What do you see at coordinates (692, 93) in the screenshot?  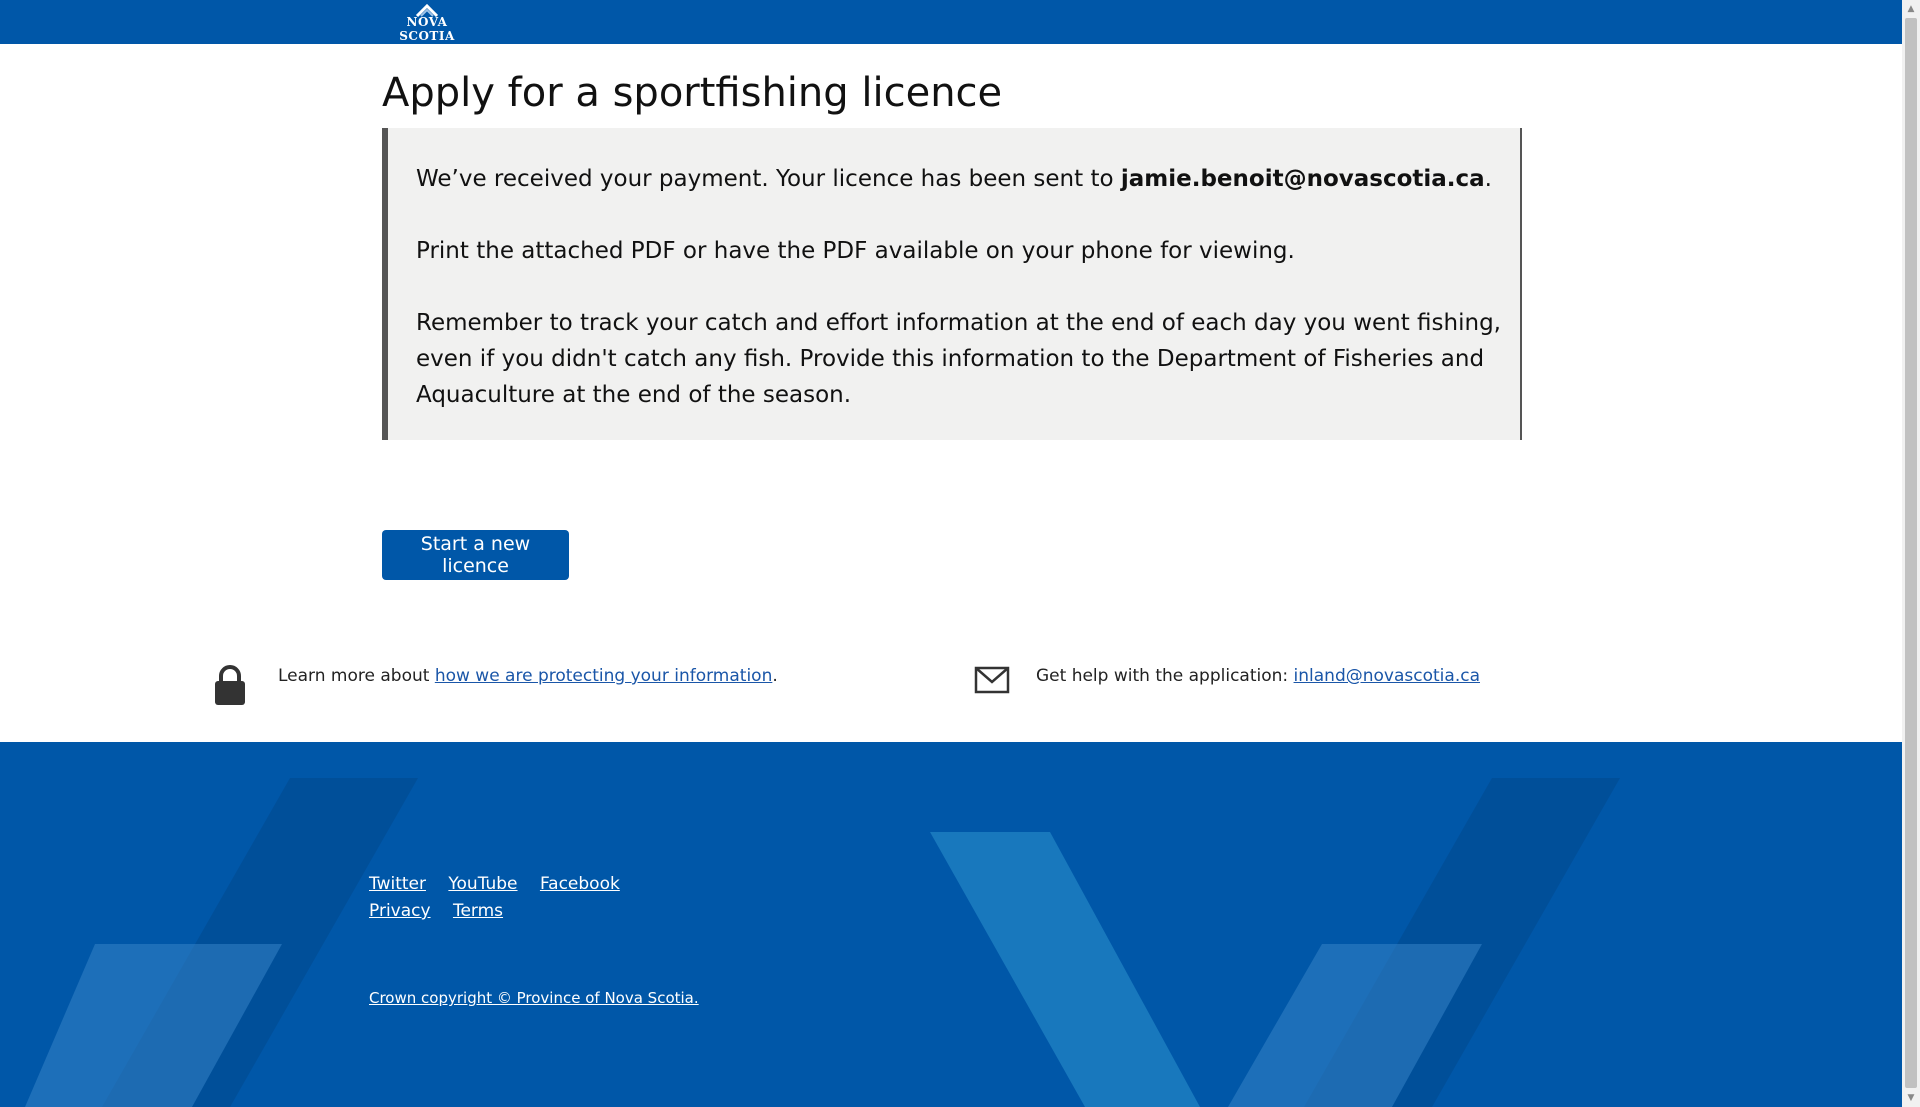 I see `page-title: Apply for a sportfishing licence` at bounding box center [692, 93].